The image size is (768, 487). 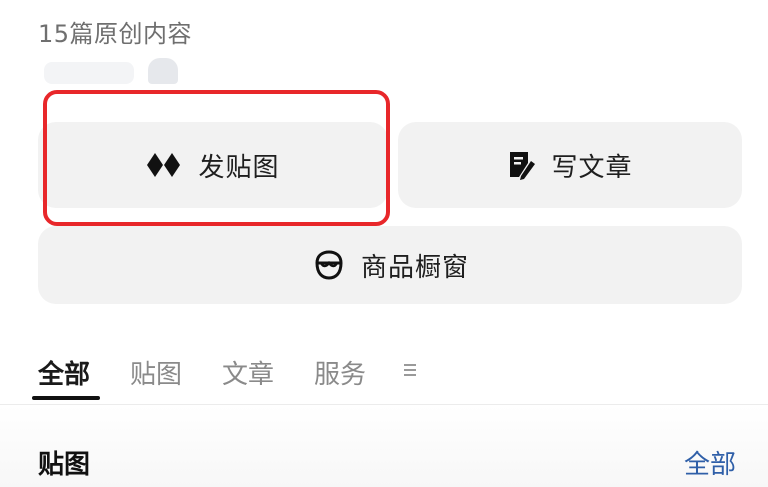 I want to click on tab-all: 全部, so click(x=64, y=372).